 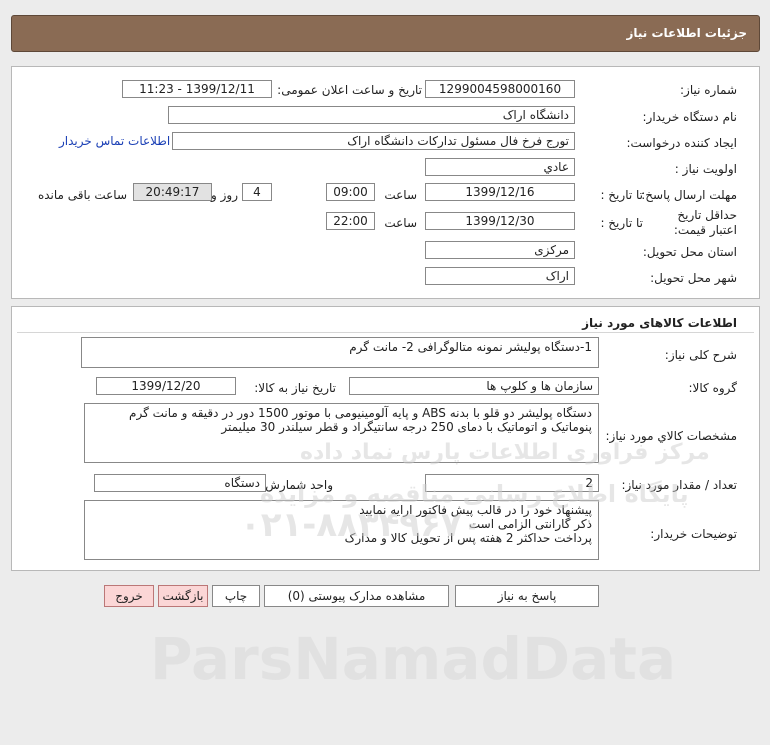 I want to click on province-field: مرکزی, so click(x=500, y=250).